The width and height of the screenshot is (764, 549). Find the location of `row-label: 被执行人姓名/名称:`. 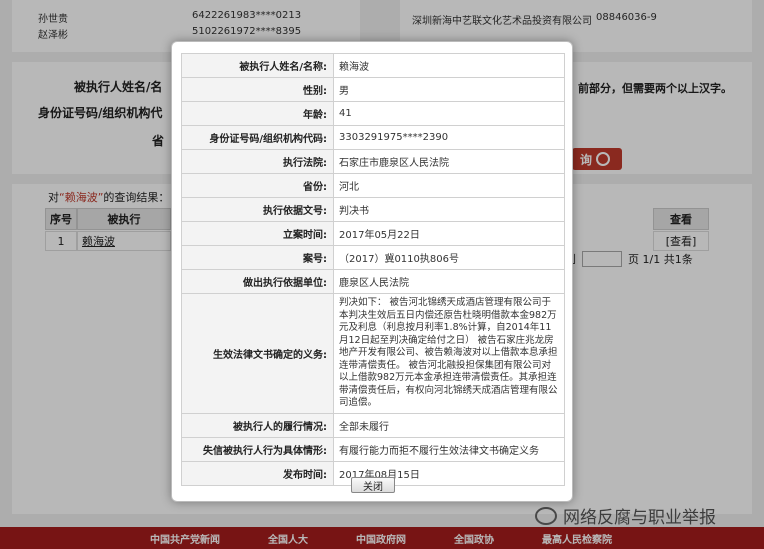

row-label: 被执行人姓名/名称: is located at coordinates (257, 65).